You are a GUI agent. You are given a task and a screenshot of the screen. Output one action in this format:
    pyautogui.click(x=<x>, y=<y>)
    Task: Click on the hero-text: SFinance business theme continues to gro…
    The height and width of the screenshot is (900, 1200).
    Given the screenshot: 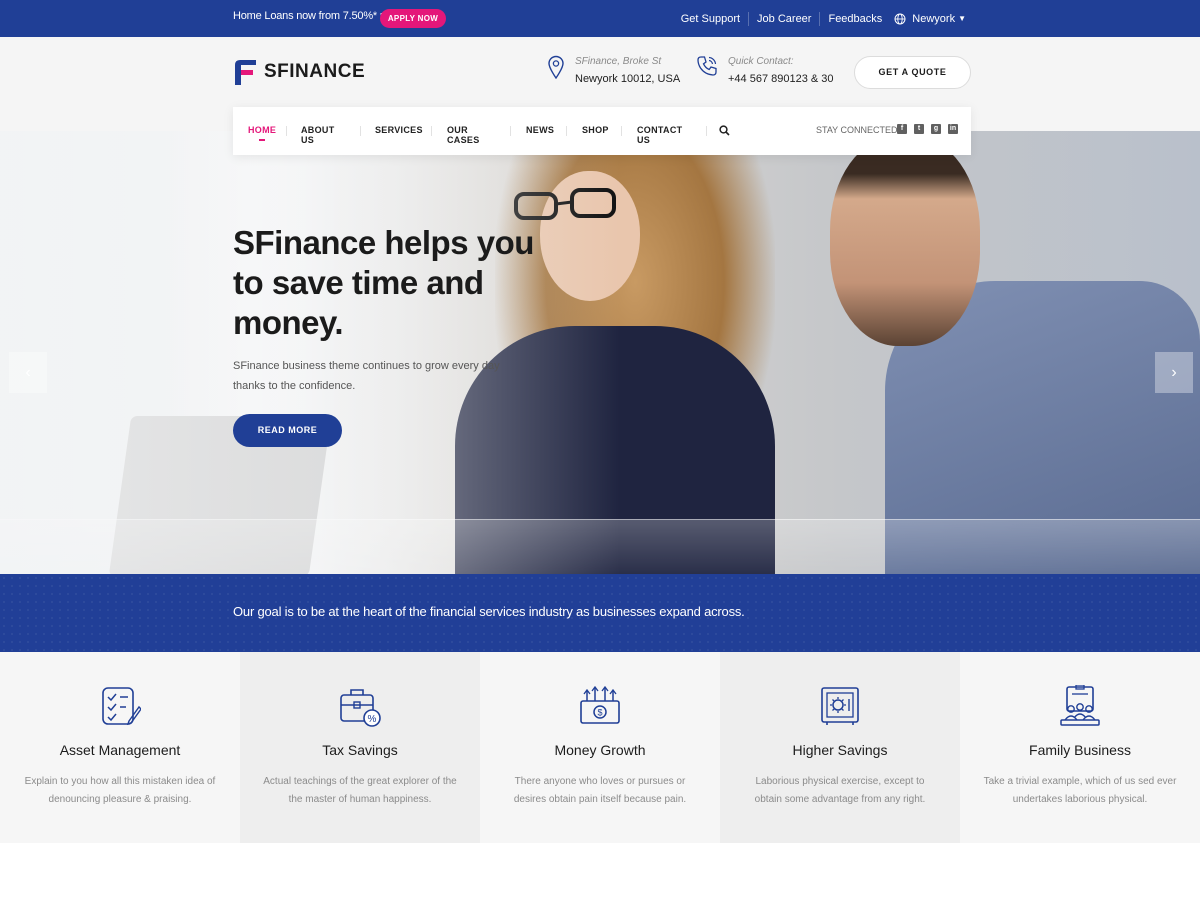 What is the action you would take?
    pyautogui.click(x=366, y=376)
    